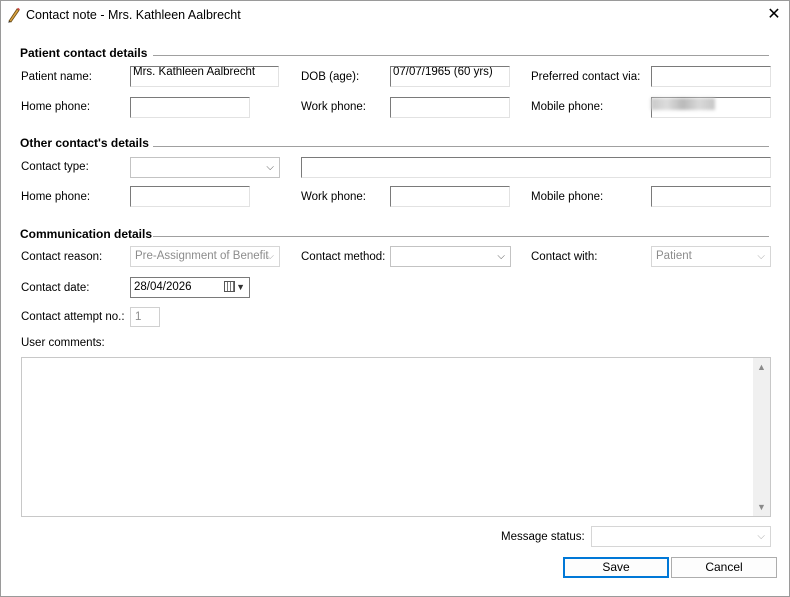  I want to click on patient-work-phone-label: Work phone:, so click(333, 107).